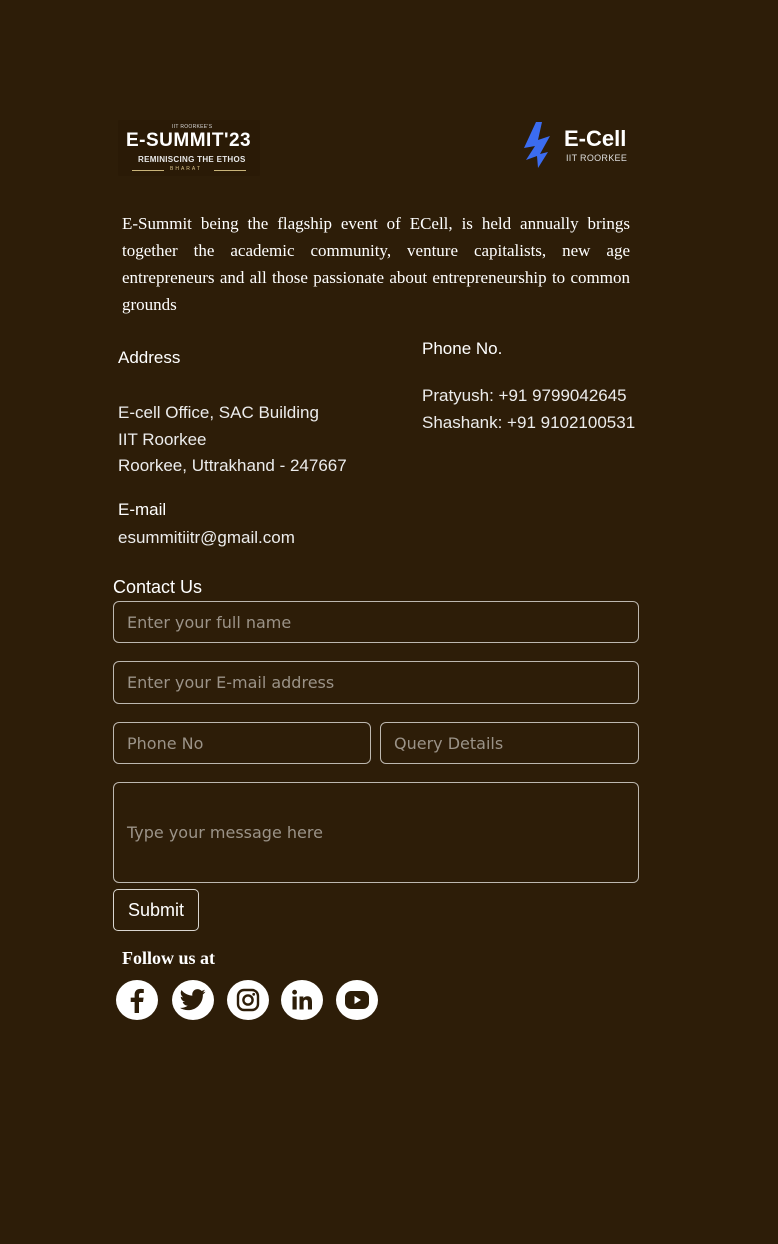 The image size is (778, 1244). Describe the element at coordinates (462, 348) in the screenshot. I see `phone-heading: Phone No.` at that location.